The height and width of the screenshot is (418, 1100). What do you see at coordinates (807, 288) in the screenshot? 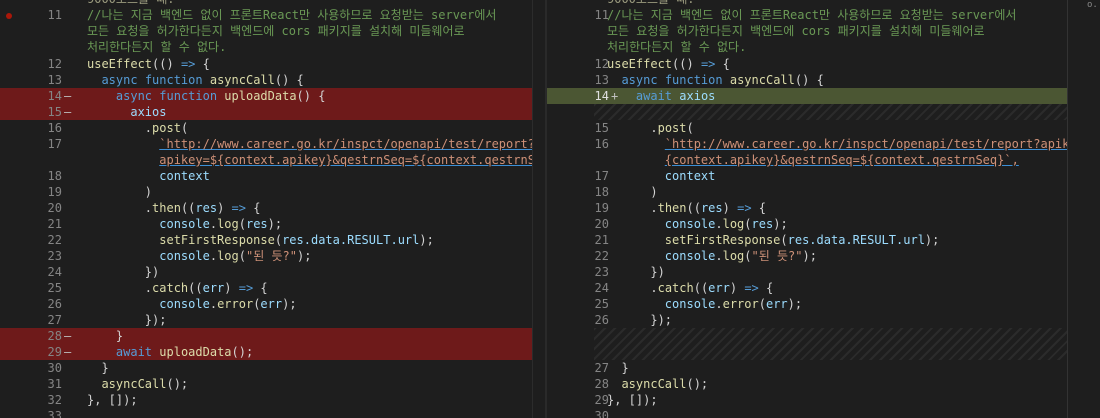
I see `code-line: 24 .catch((err) => {` at bounding box center [807, 288].